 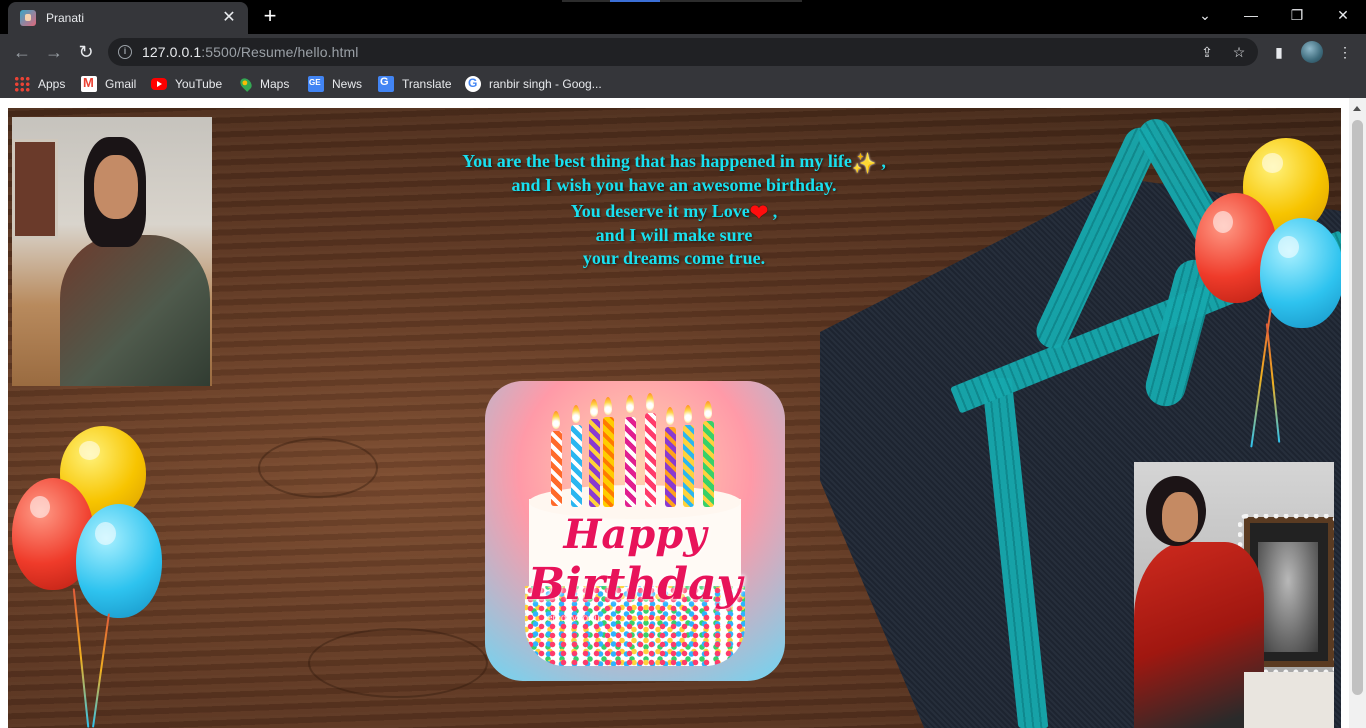 What do you see at coordinates (881, 161) in the screenshot?
I see `message-line-1-punct: ,` at bounding box center [881, 161].